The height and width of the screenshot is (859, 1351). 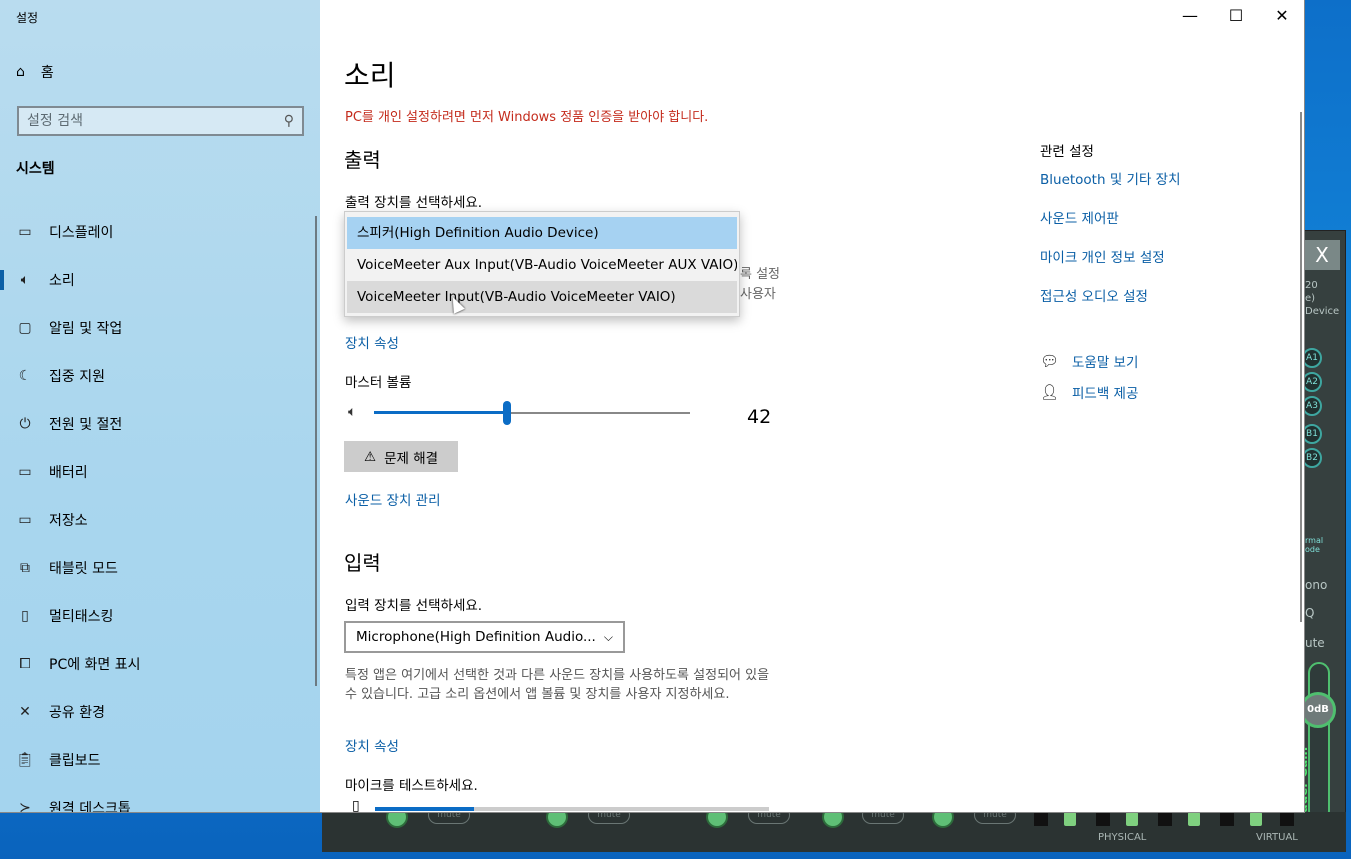 What do you see at coordinates (527, 117) in the screenshot?
I see `activation-warning: PC를 개인 설정하려면 먼저 Windows 정품 인증을 받아야 합니다.` at bounding box center [527, 117].